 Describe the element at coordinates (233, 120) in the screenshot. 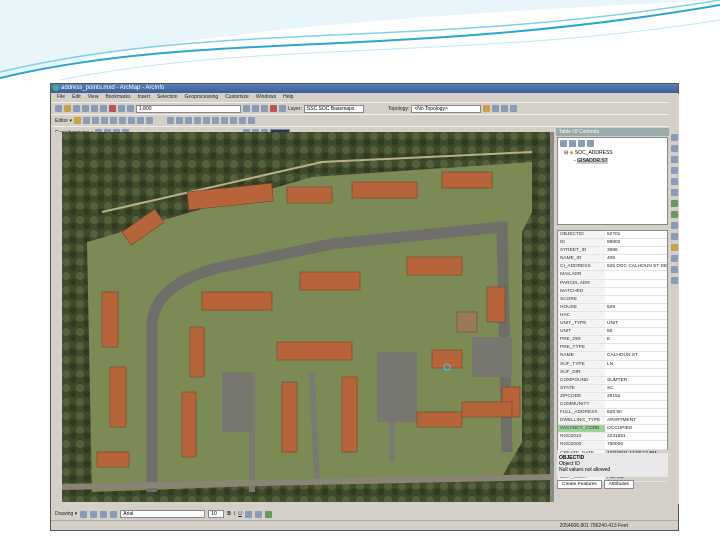

I see `identify-icon` at that location.